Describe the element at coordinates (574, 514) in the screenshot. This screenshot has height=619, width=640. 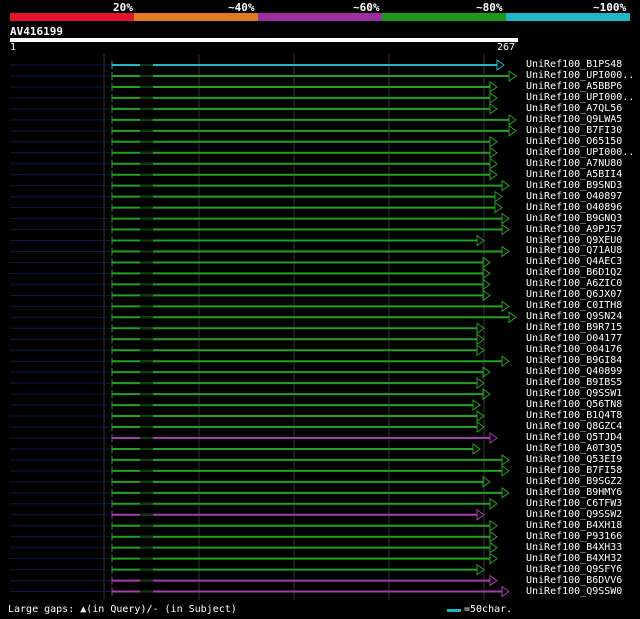
I see `hit-label: UniRef100_Q9SSW2` at that location.